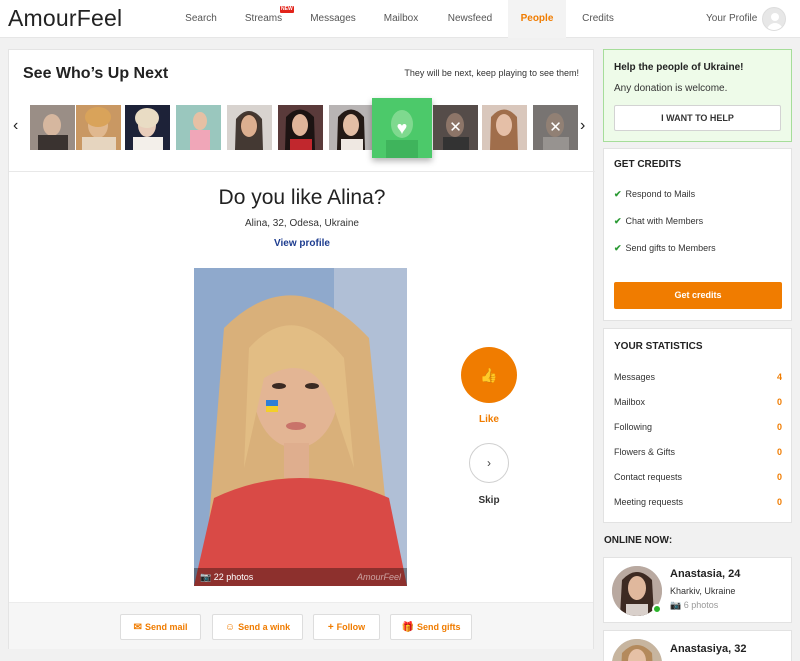  I want to click on nav-mailbox: Mailbox, so click(401, 19).